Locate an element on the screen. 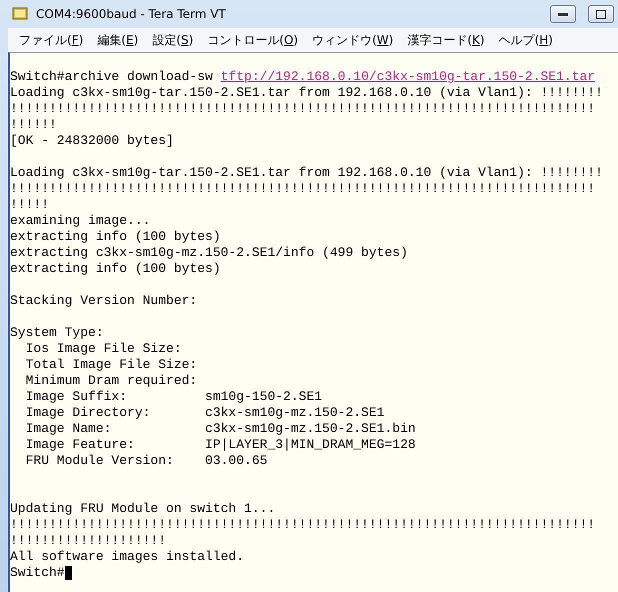  terminal-line: [OK - 24832000 bytes] is located at coordinates (92, 141).